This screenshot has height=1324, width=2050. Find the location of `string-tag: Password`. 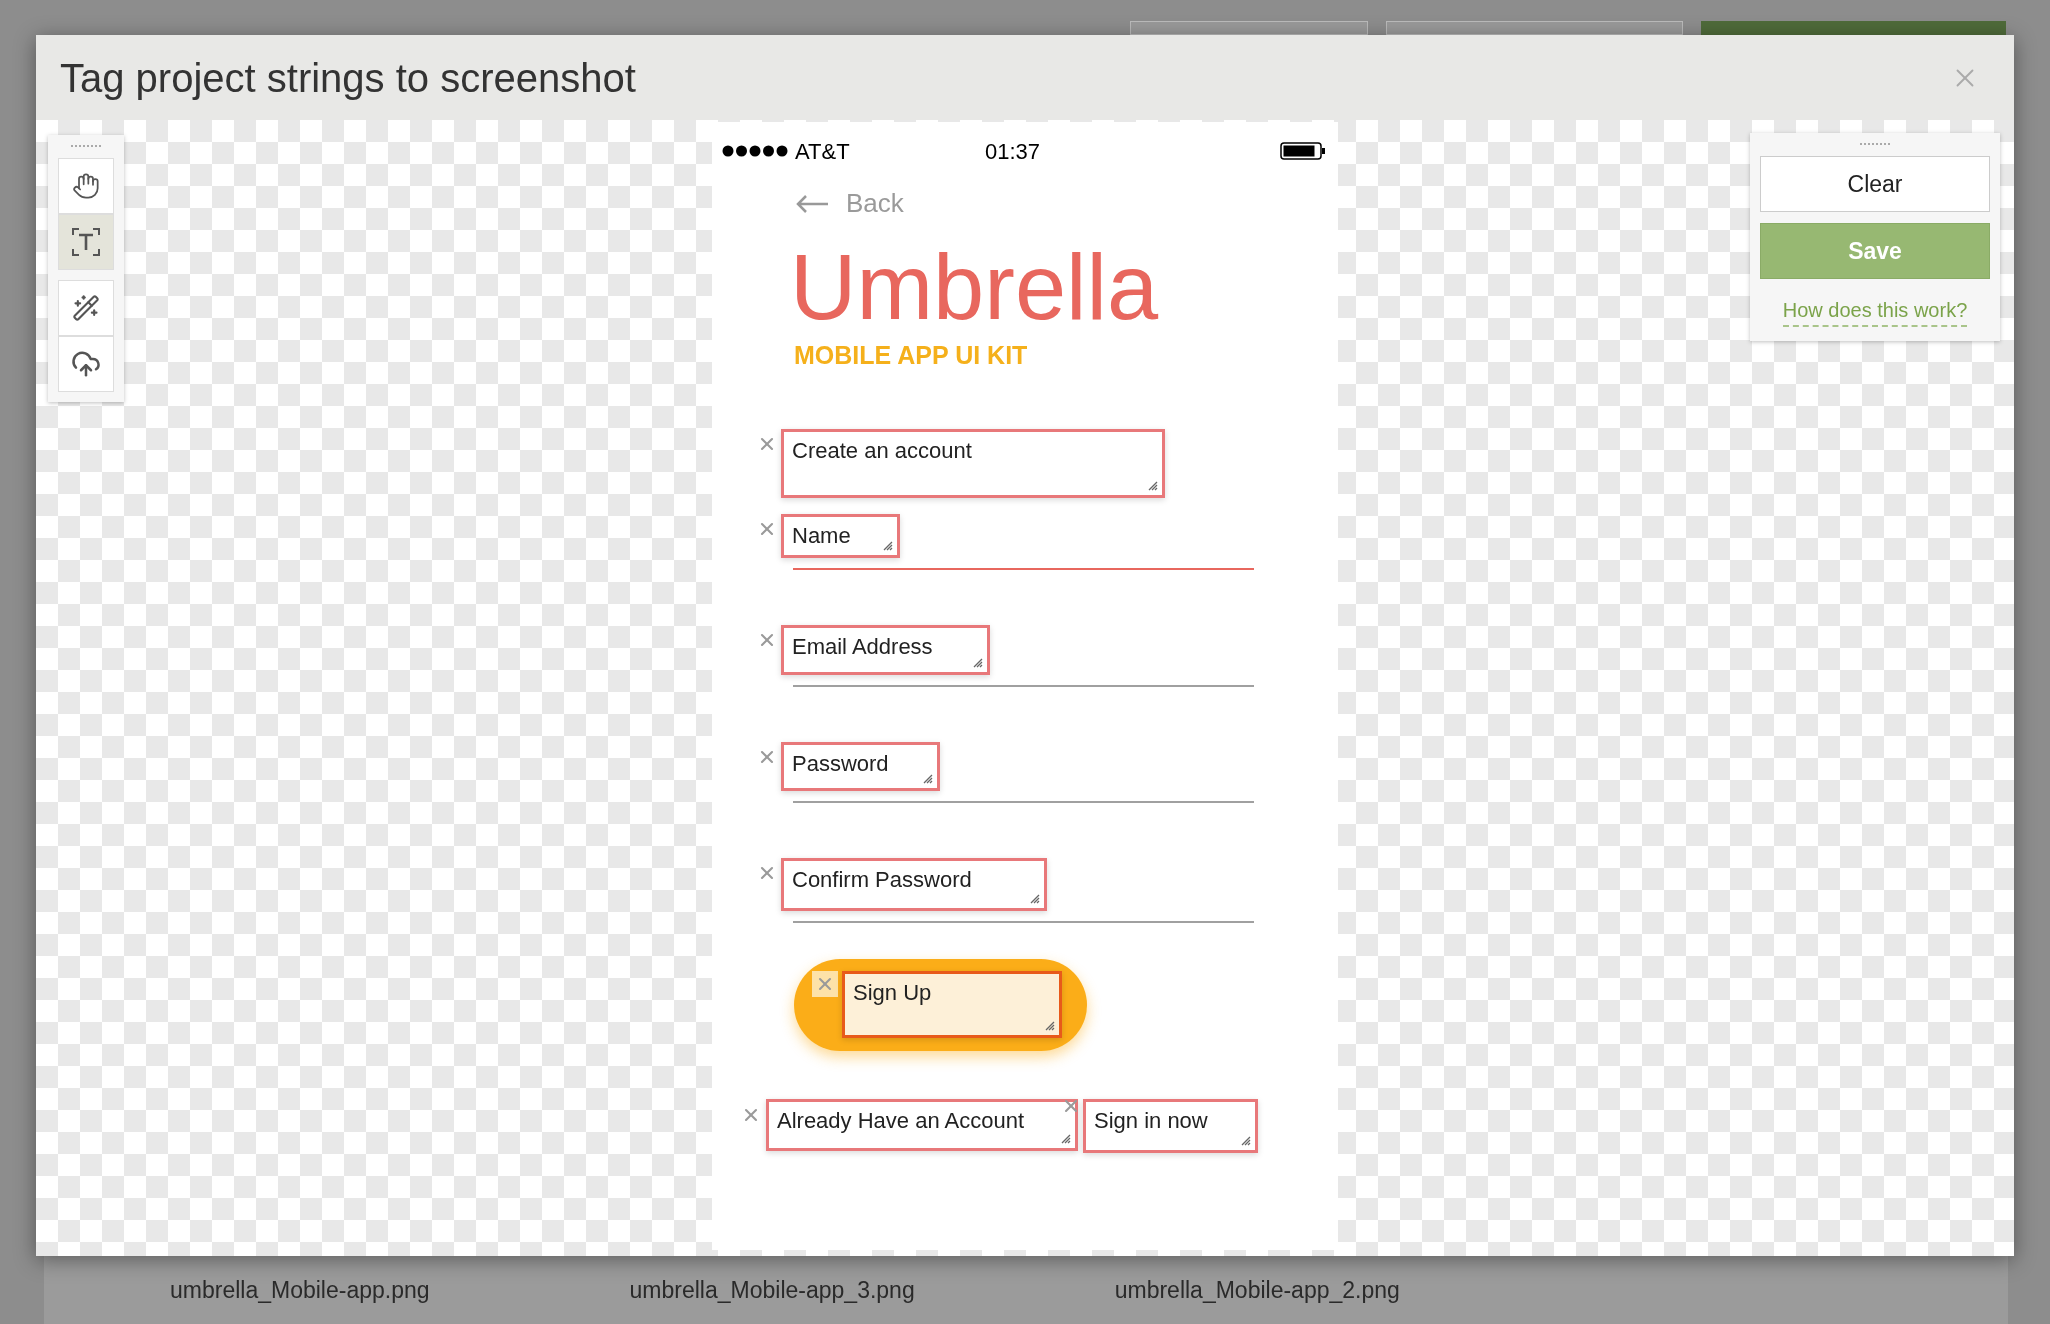

string-tag: Password is located at coordinates (860, 766).